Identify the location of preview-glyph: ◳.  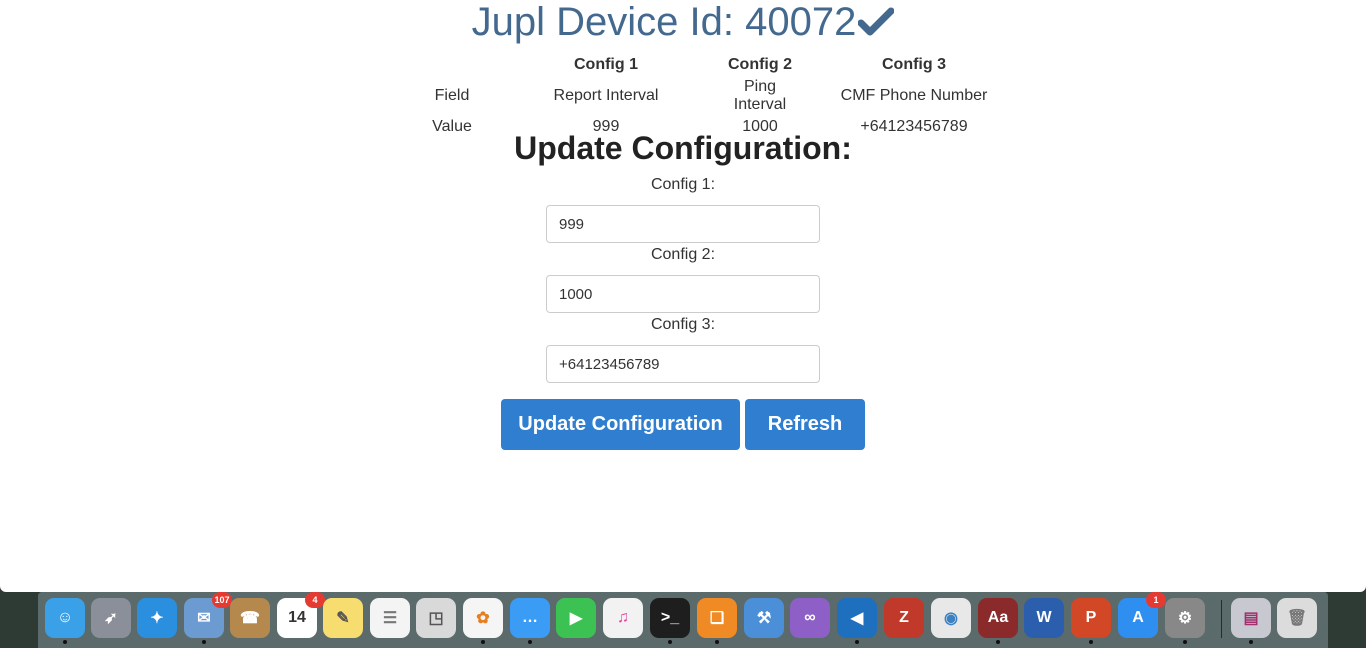
(436, 618).